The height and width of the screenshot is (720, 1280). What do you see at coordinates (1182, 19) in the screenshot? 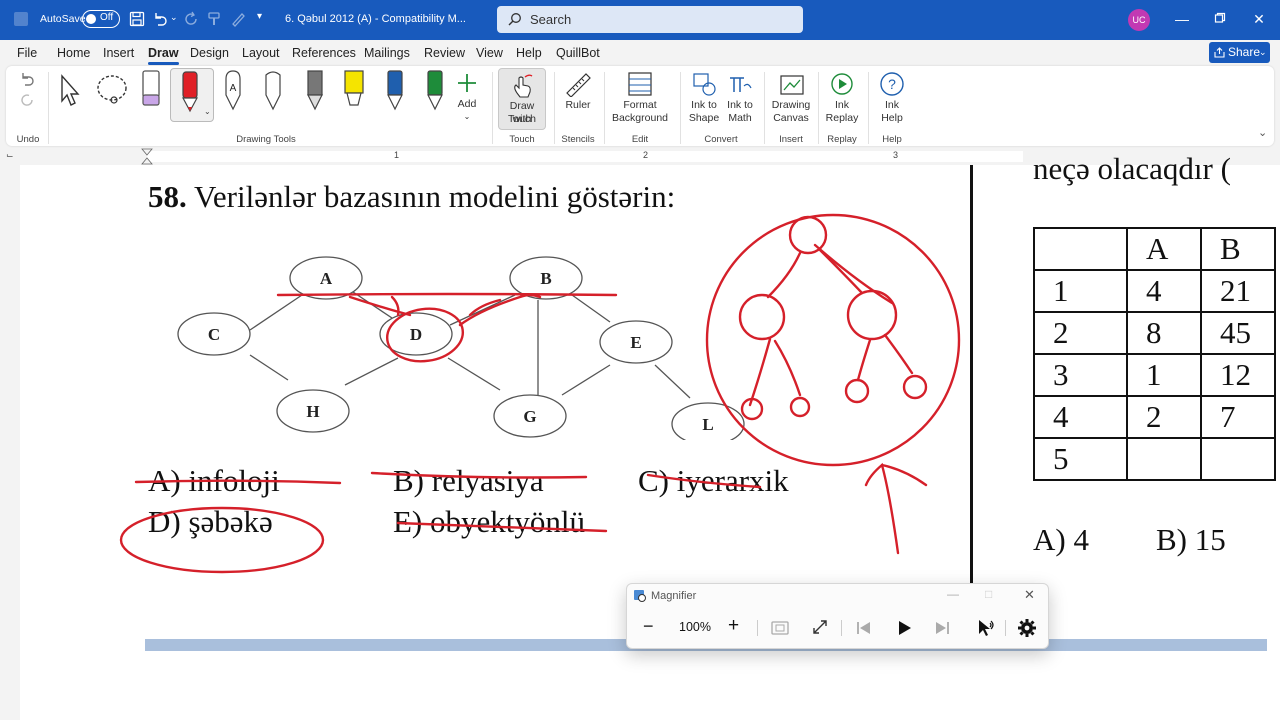
I see `minimize-icon: —` at bounding box center [1182, 19].